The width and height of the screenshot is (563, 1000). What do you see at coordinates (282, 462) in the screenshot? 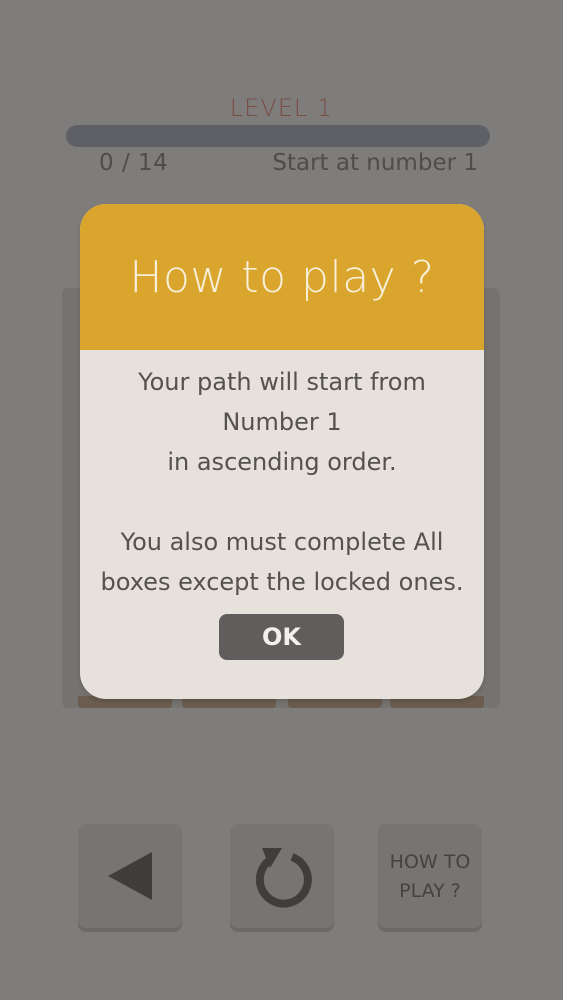
I see `instruction-line: in ascending order.` at bounding box center [282, 462].